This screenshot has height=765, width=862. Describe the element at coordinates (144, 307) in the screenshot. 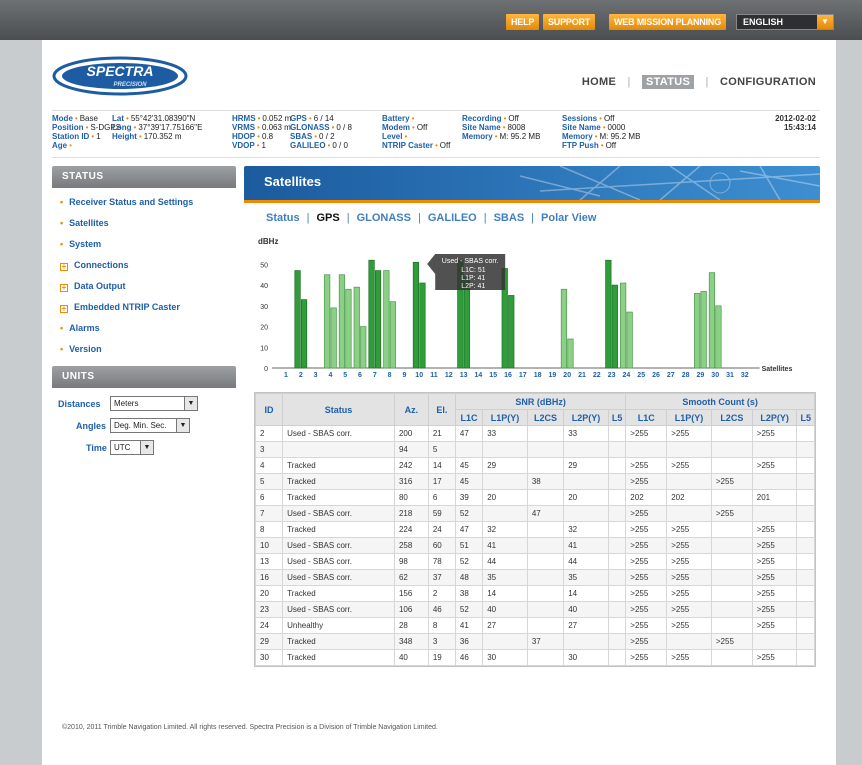

I see `sidebar-item: + Embedded NTRIP Caster` at that location.